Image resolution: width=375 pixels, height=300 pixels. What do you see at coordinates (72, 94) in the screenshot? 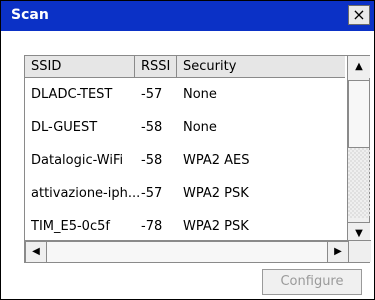
I see `ssid-cell: DLADC-TEST` at bounding box center [72, 94].